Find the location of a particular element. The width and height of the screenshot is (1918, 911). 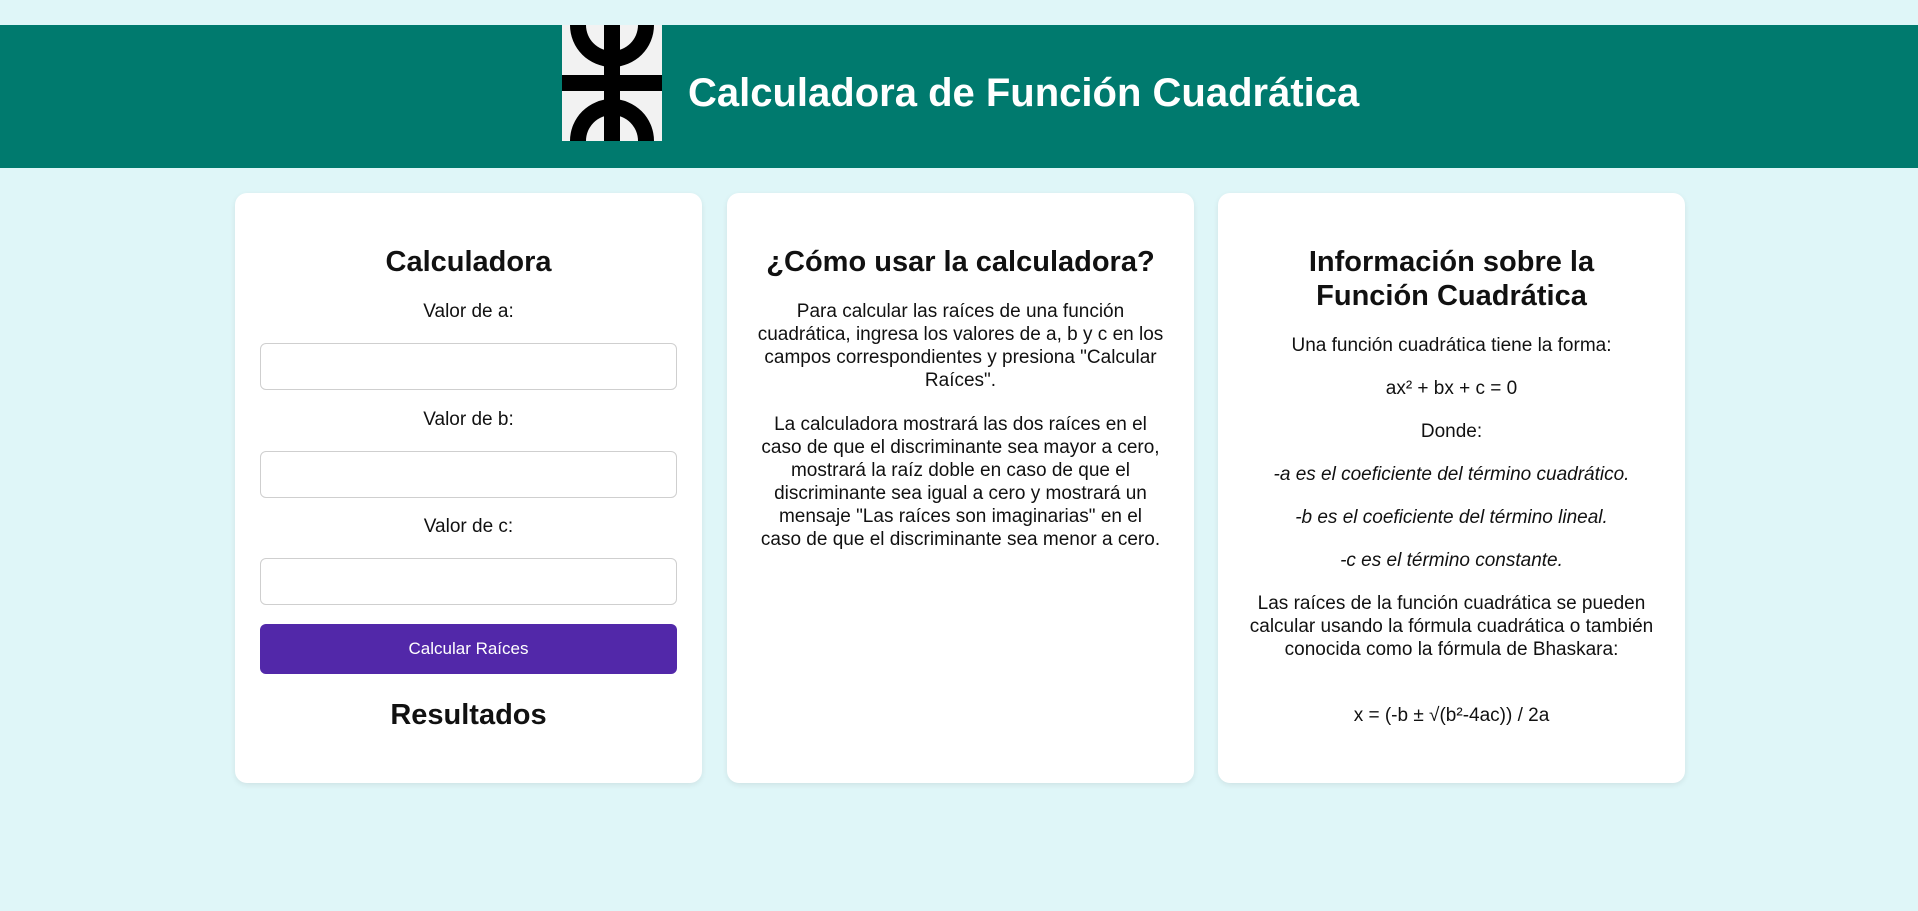

info-roots-formula: x = (-b ± √(b²-4ac)) / 2a is located at coordinates (1451, 715).